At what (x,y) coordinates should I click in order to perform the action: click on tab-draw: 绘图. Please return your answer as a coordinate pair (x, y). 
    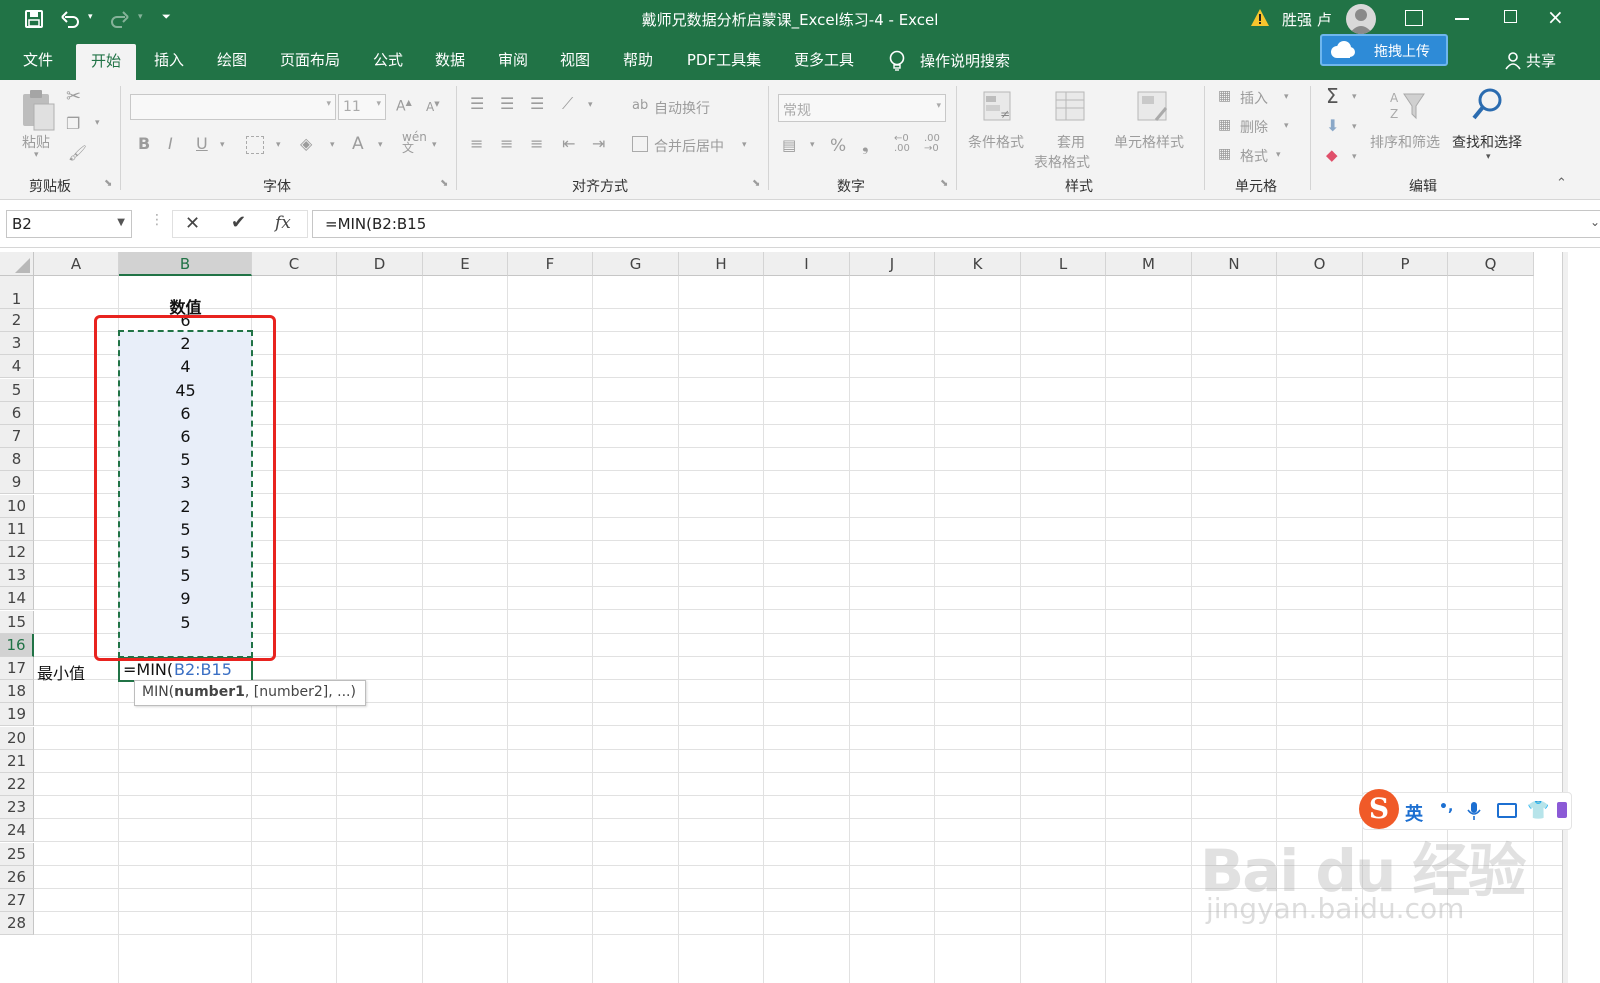
    Looking at the image, I should click on (232, 60).